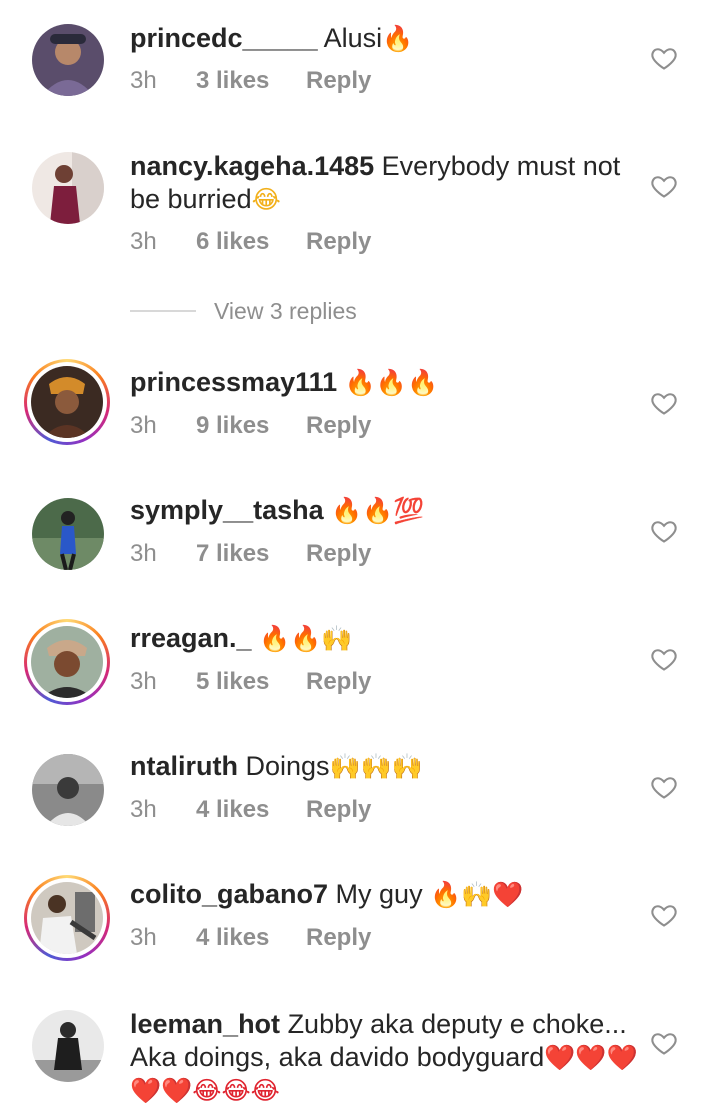 The height and width of the screenshot is (1107, 718). I want to click on comment-body: Doings, so click(287, 766).